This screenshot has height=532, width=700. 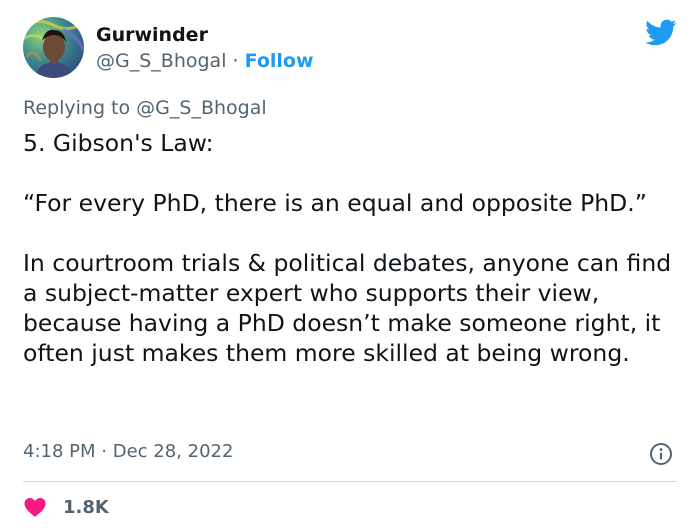 What do you see at coordinates (35, 507) in the screenshot?
I see `heart-icon` at bounding box center [35, 507].